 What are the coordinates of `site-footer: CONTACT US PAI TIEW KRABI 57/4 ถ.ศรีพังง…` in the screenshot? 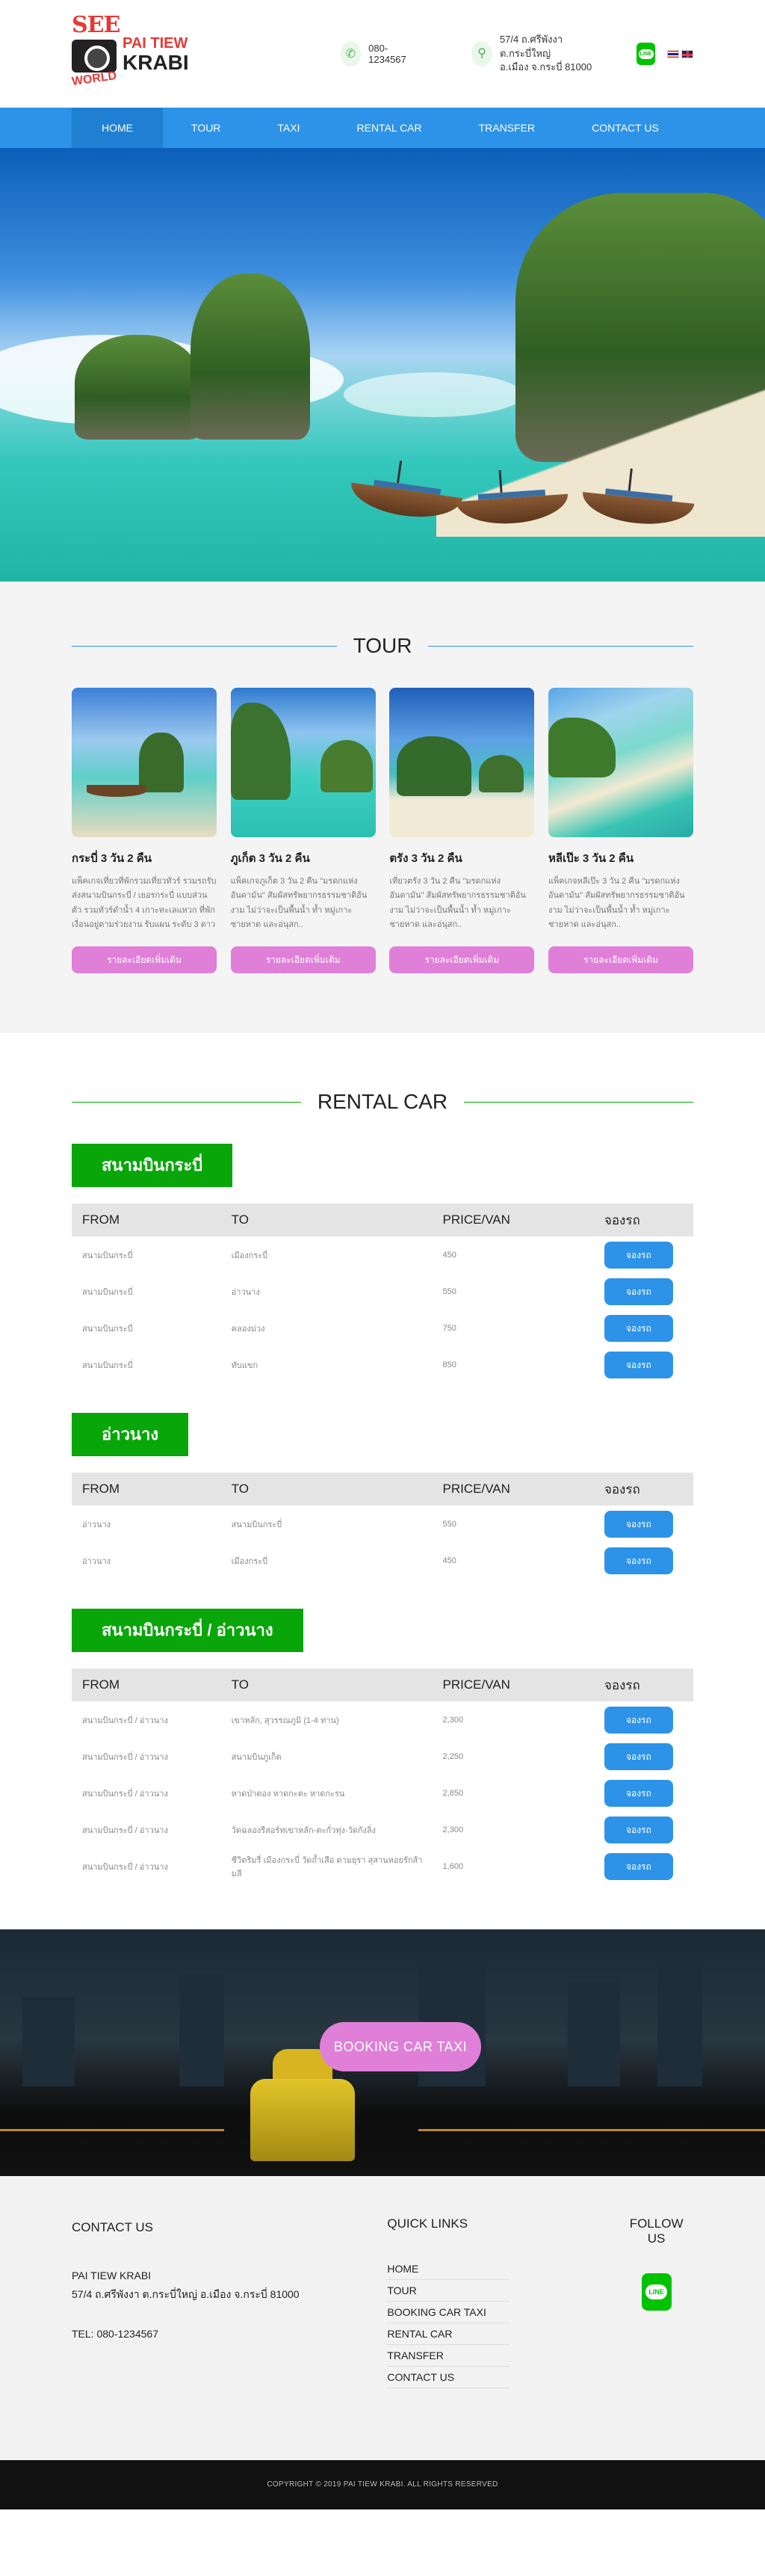 It's located at (382, 2318).